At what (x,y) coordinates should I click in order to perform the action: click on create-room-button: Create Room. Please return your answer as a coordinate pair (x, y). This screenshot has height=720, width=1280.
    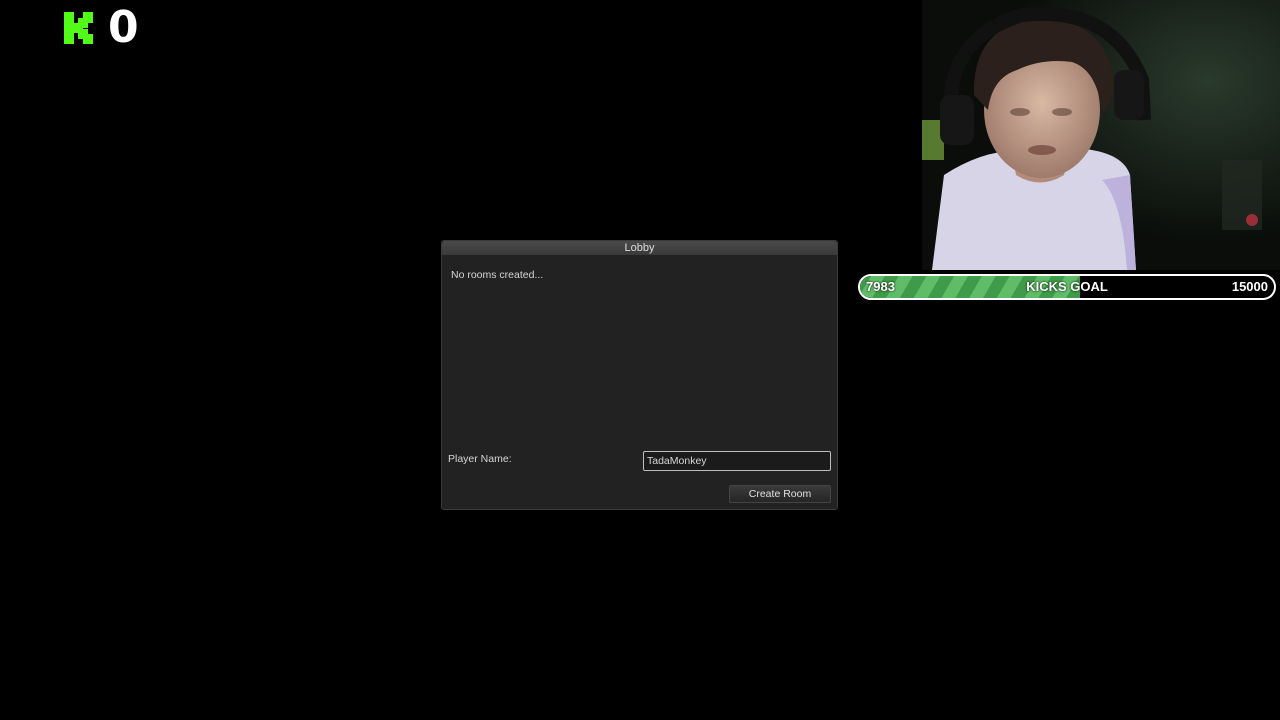
    Looking at the image, I should click on (780, 494).